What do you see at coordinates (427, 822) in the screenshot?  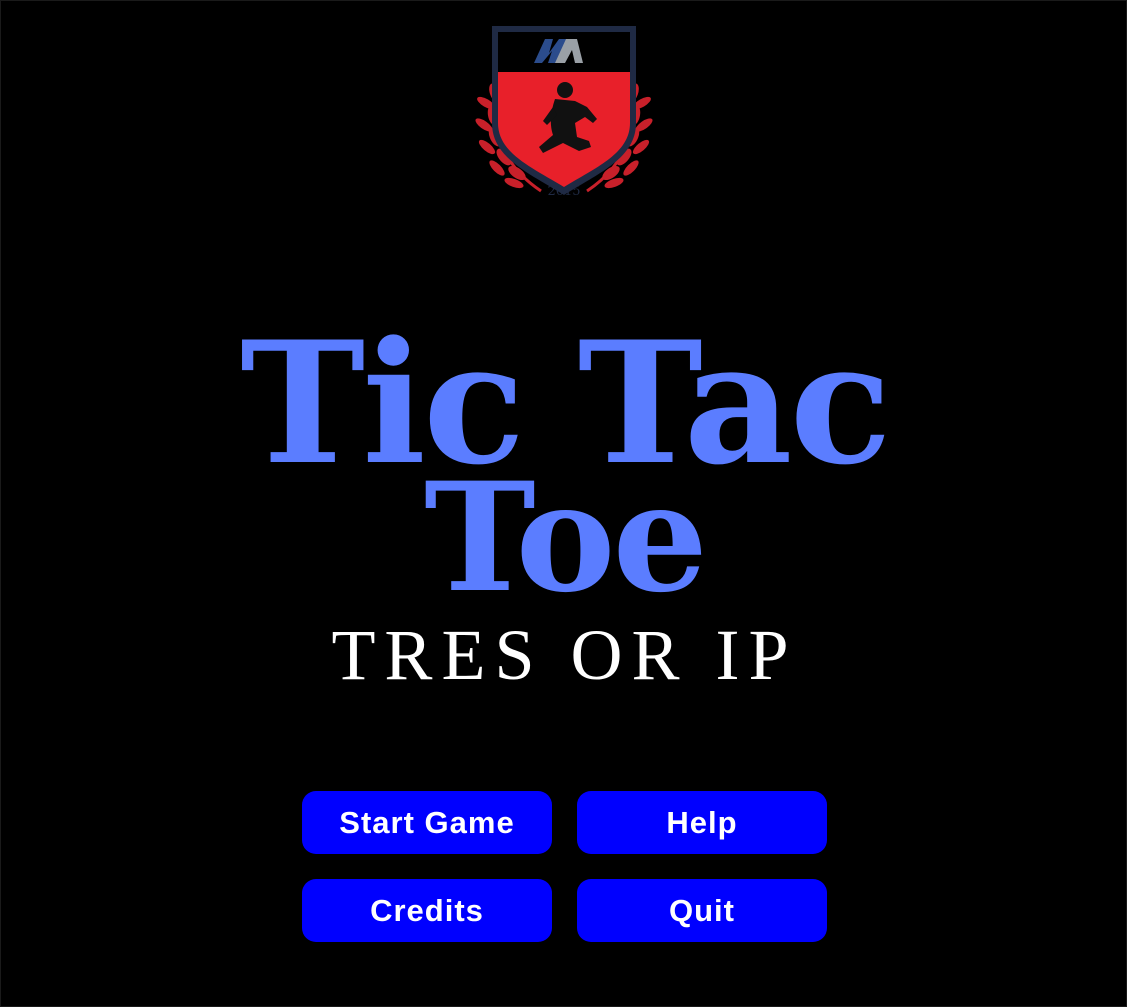 I see `start-game-button: Start Game` at bounding box center [427, 822].